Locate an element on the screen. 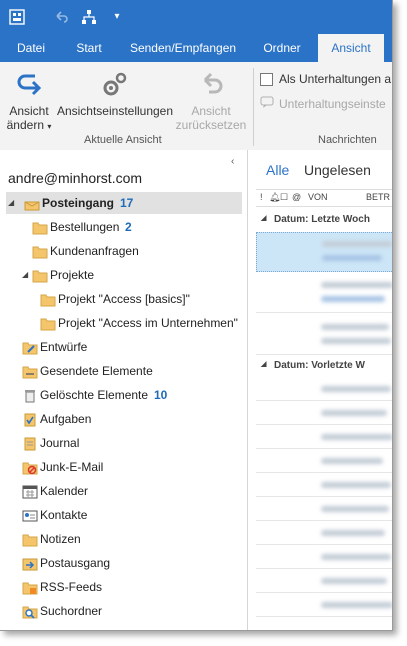  folder-name: Gelöschte Elemente is located at coordinates (94, 395).